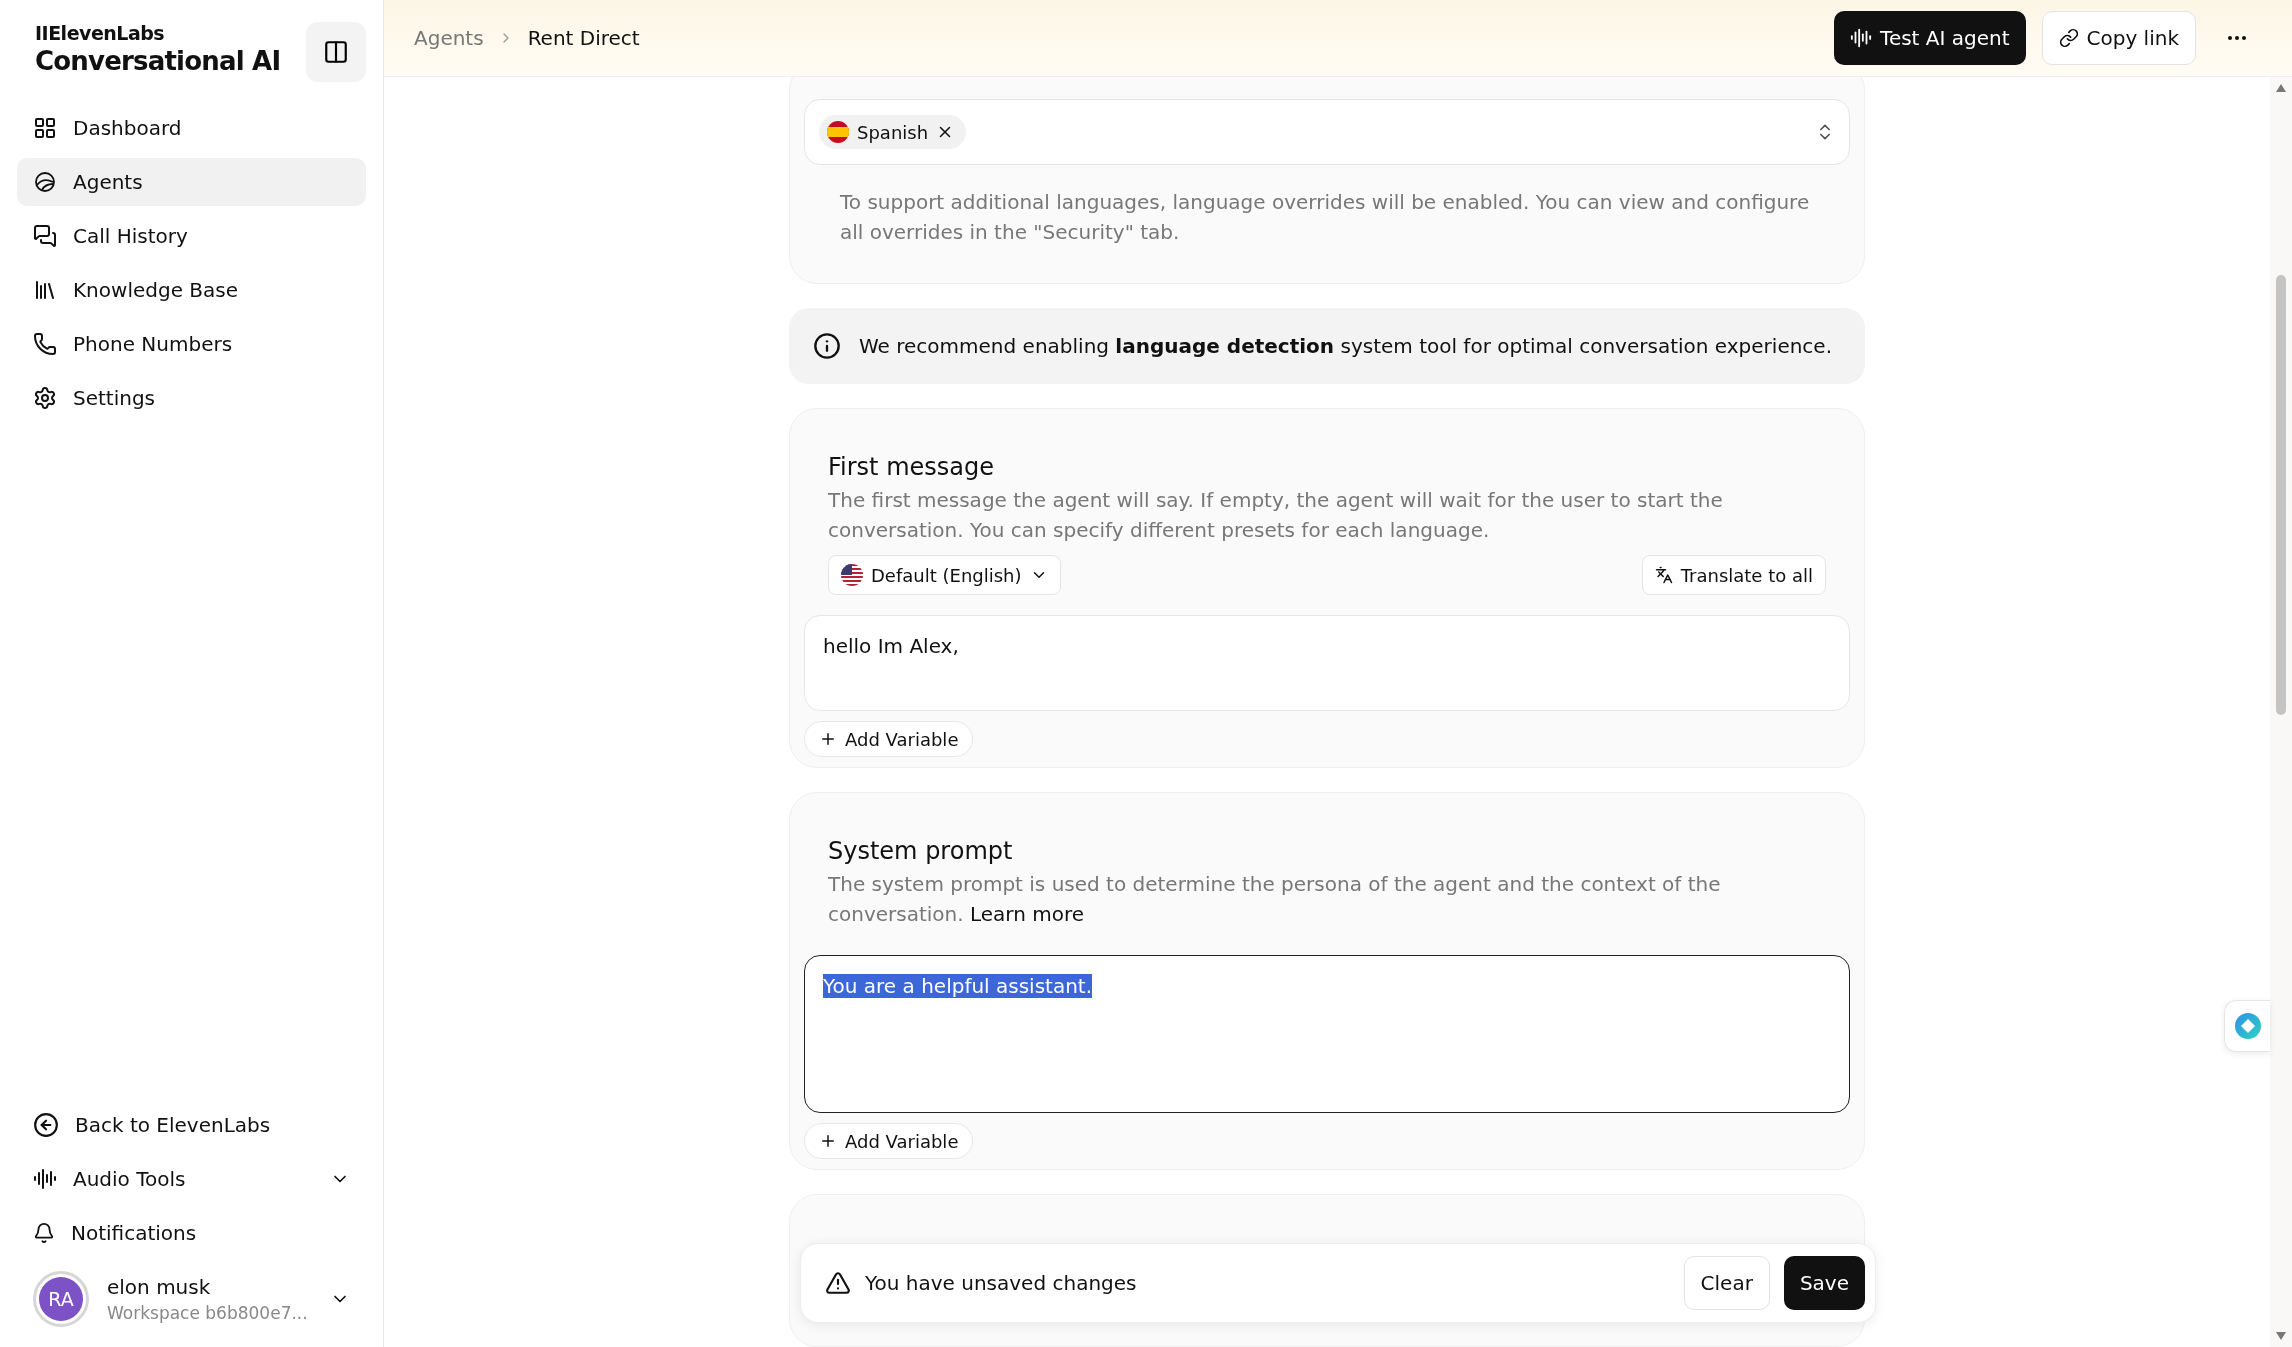  I want to click on brand-logo: IIElevenLabs, so click(100, 33).